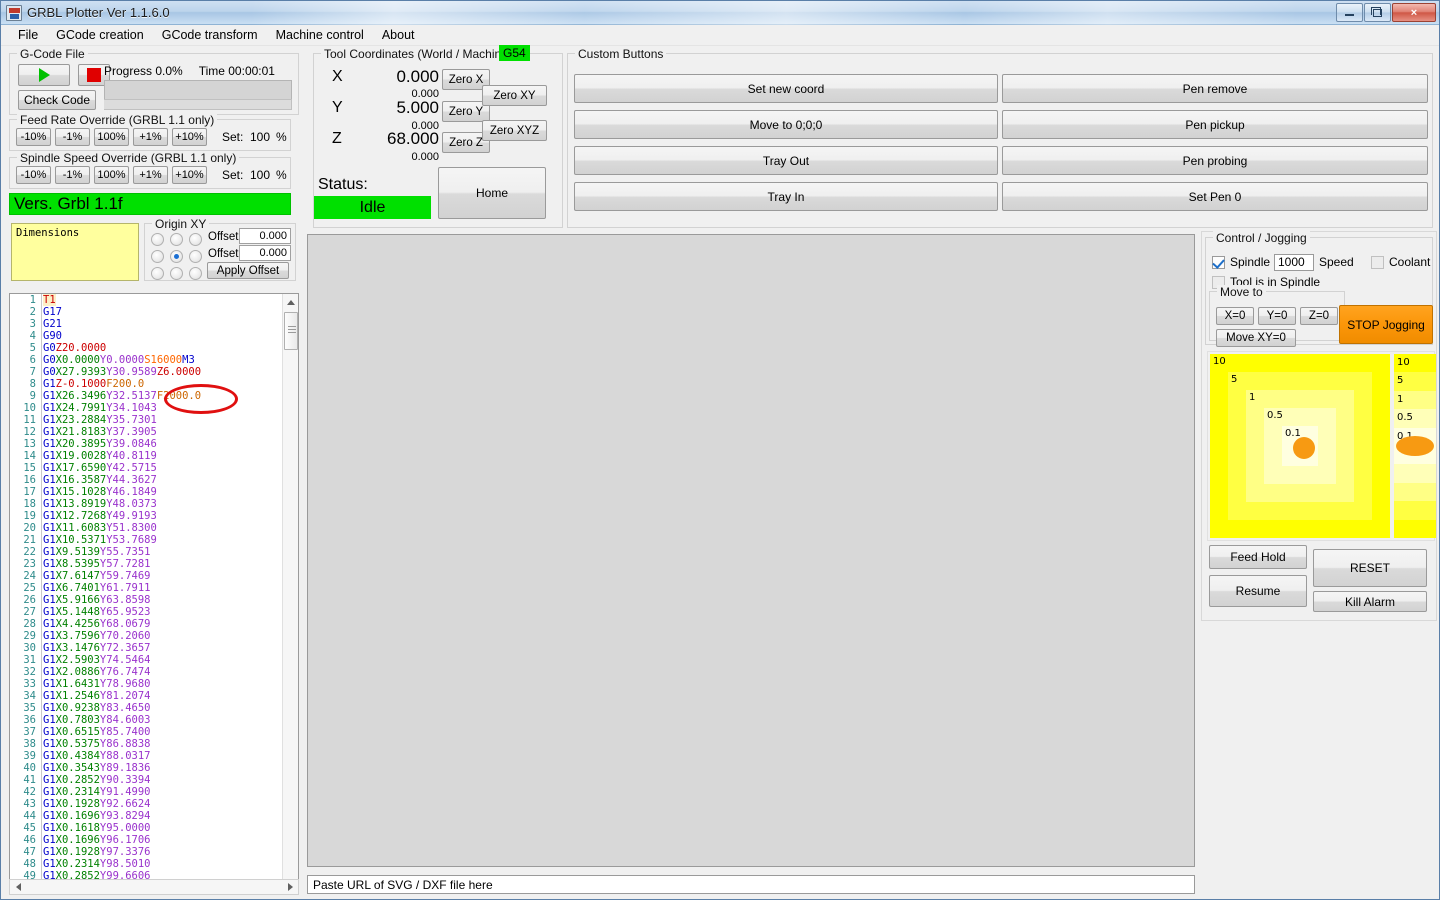 Image resolution: width=1440 pixels, height=900 pixels. I want to click on gcode-line: G1X12.7268Y49.9193, so click(162, 516).